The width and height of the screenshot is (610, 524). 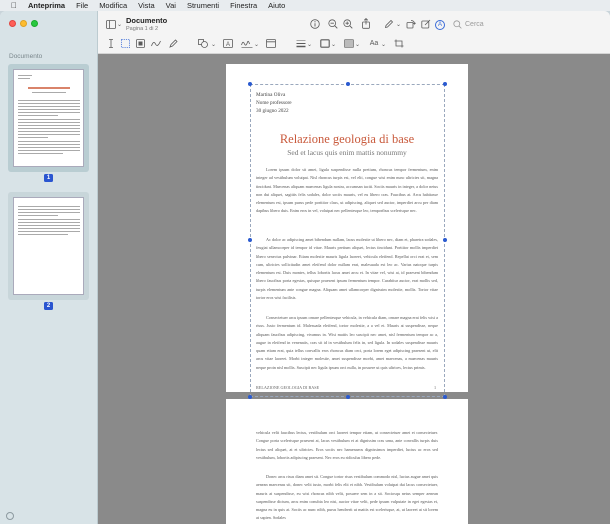 I want to click on markup-toolbar-icon, so click(x=426, y=25).